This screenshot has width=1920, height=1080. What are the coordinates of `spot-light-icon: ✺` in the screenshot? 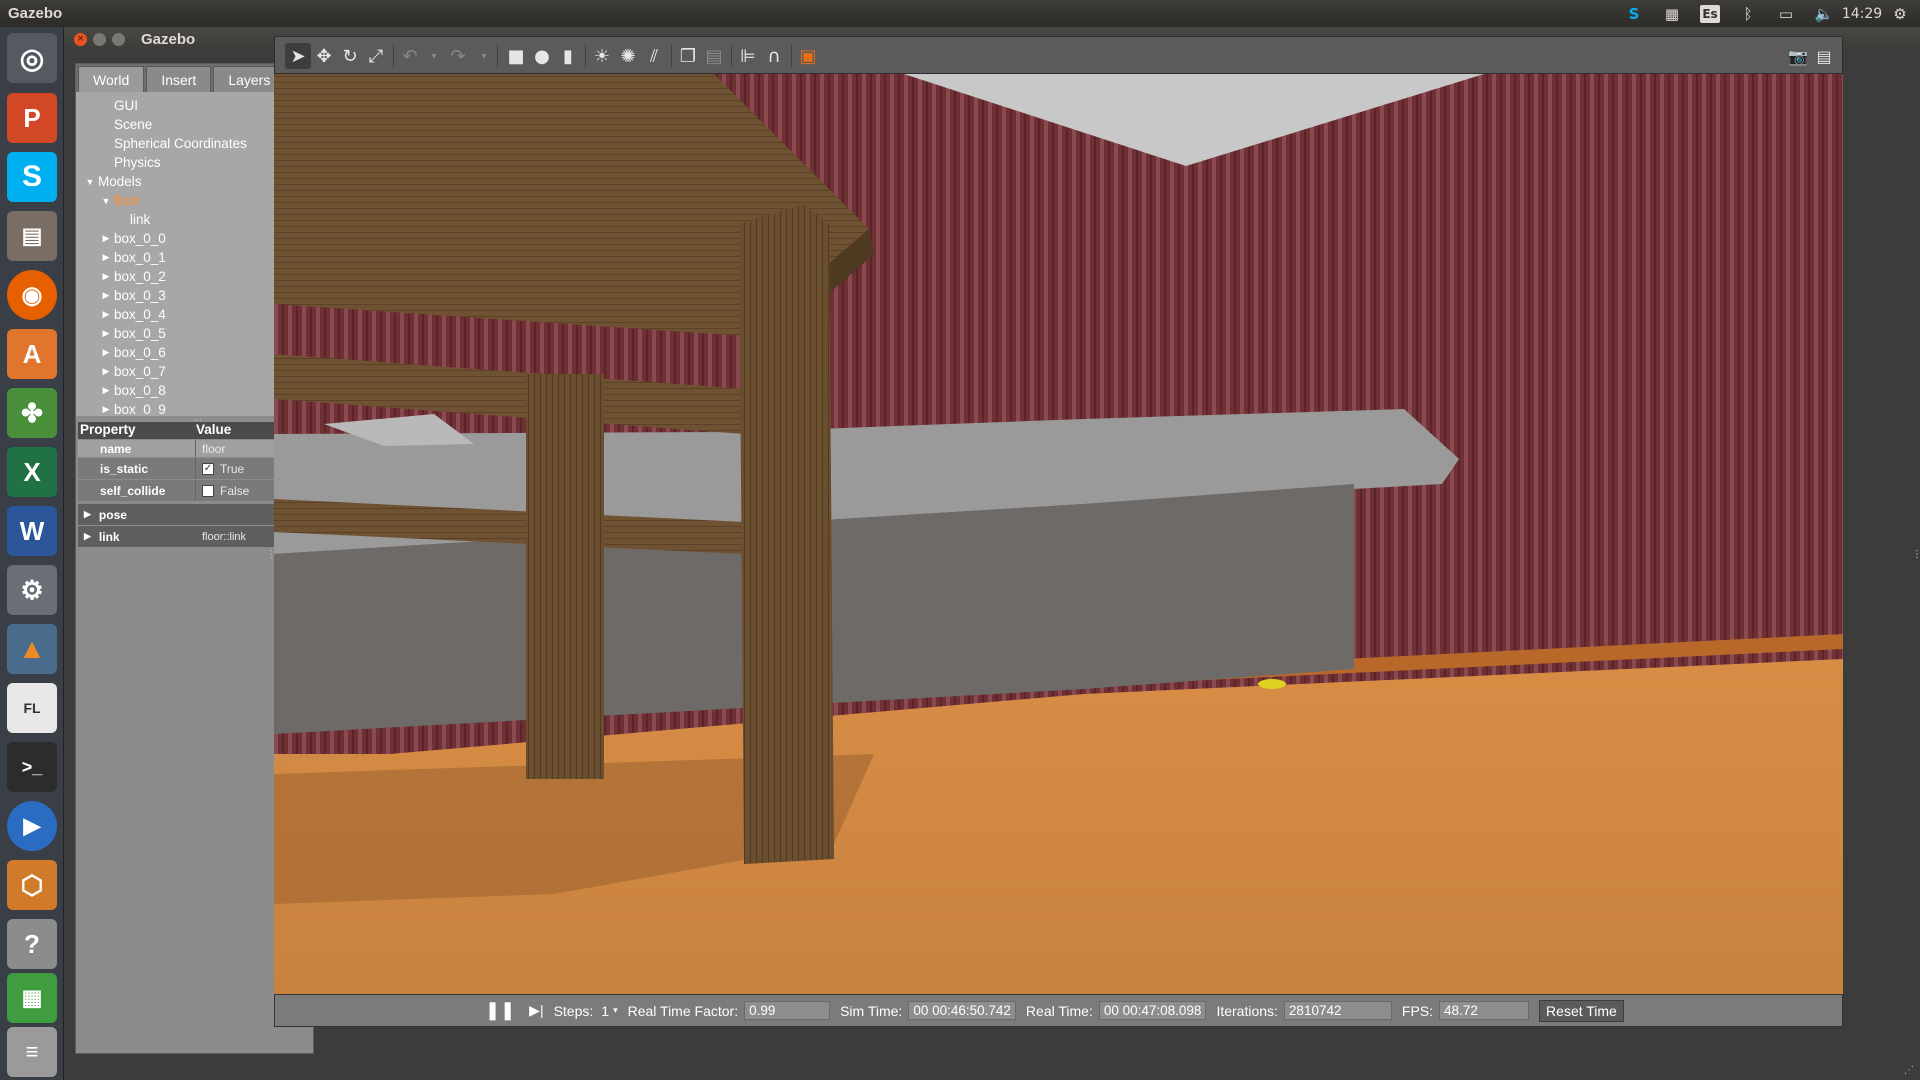 It's located at (628, 56).